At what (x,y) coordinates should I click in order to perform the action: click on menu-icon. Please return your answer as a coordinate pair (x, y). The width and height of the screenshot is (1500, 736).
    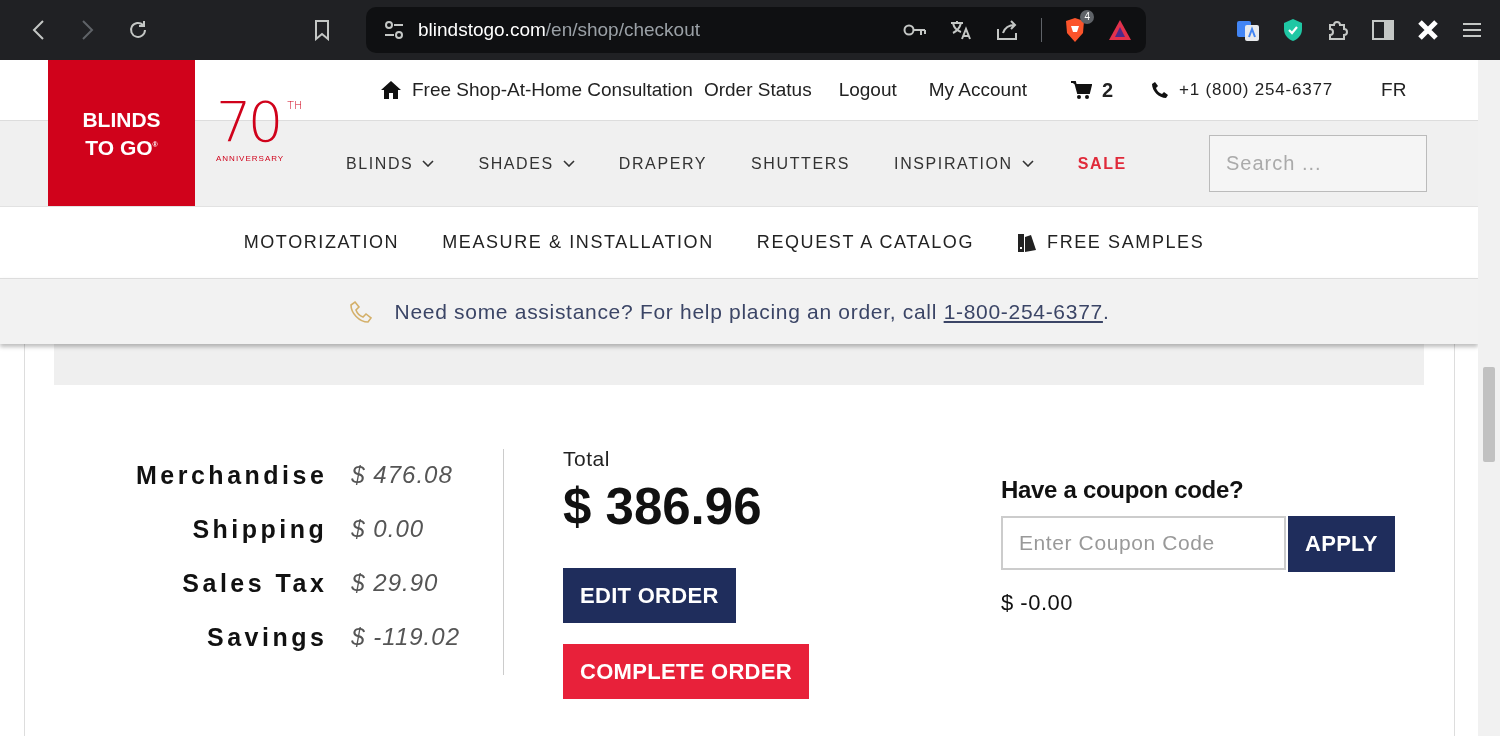
    Looking at the image, I should click on (1472, 30).